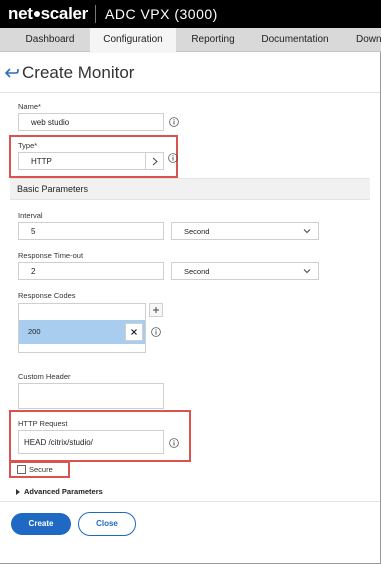 This screenshot has height=564, width=381. What do you see at coordinates (245, 271) in the screenshot?
I see `timeout-unit-select: Second` at bounding box center [245, 271].